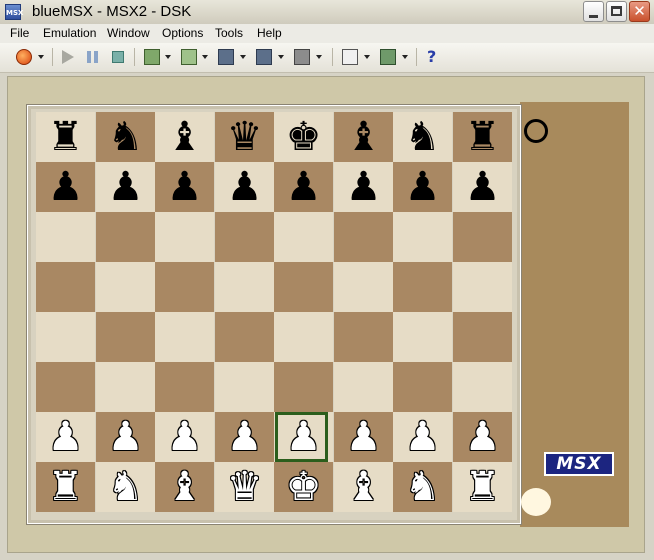 The width and height of the screenshot is (654, 560). I want to click on window-size-dropdown-icon, so click(367, 57).